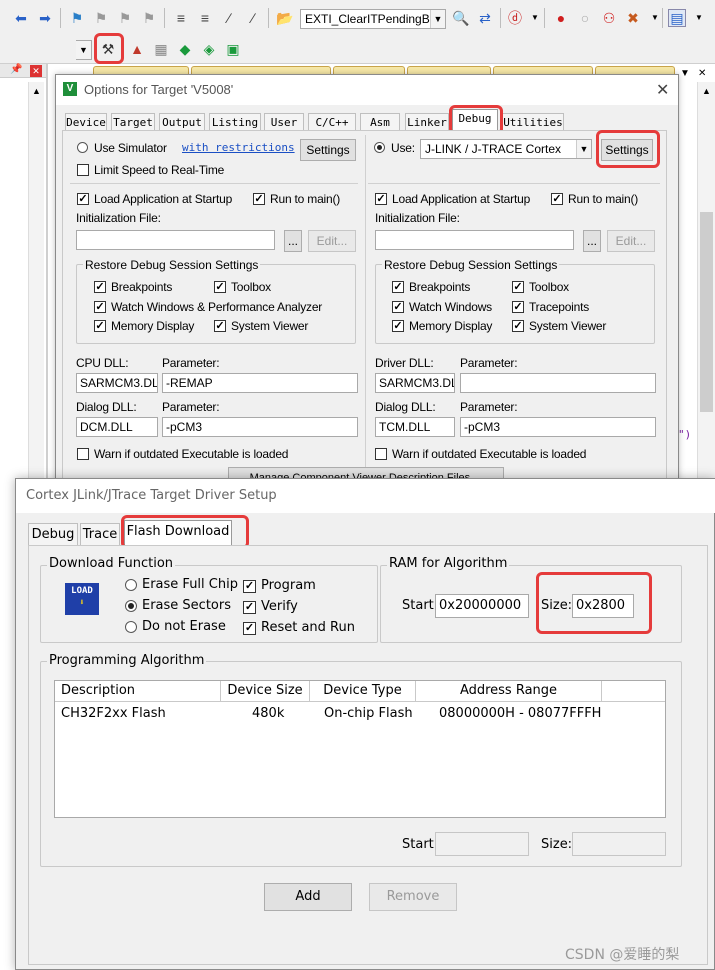 Image resolution: width=715 pixels, height=970 pixels. What do you see at coordinates (149, 18) in the screenshot?
I see `bookmark-clear-icon: ⚑` at bounding box center [149, 18].